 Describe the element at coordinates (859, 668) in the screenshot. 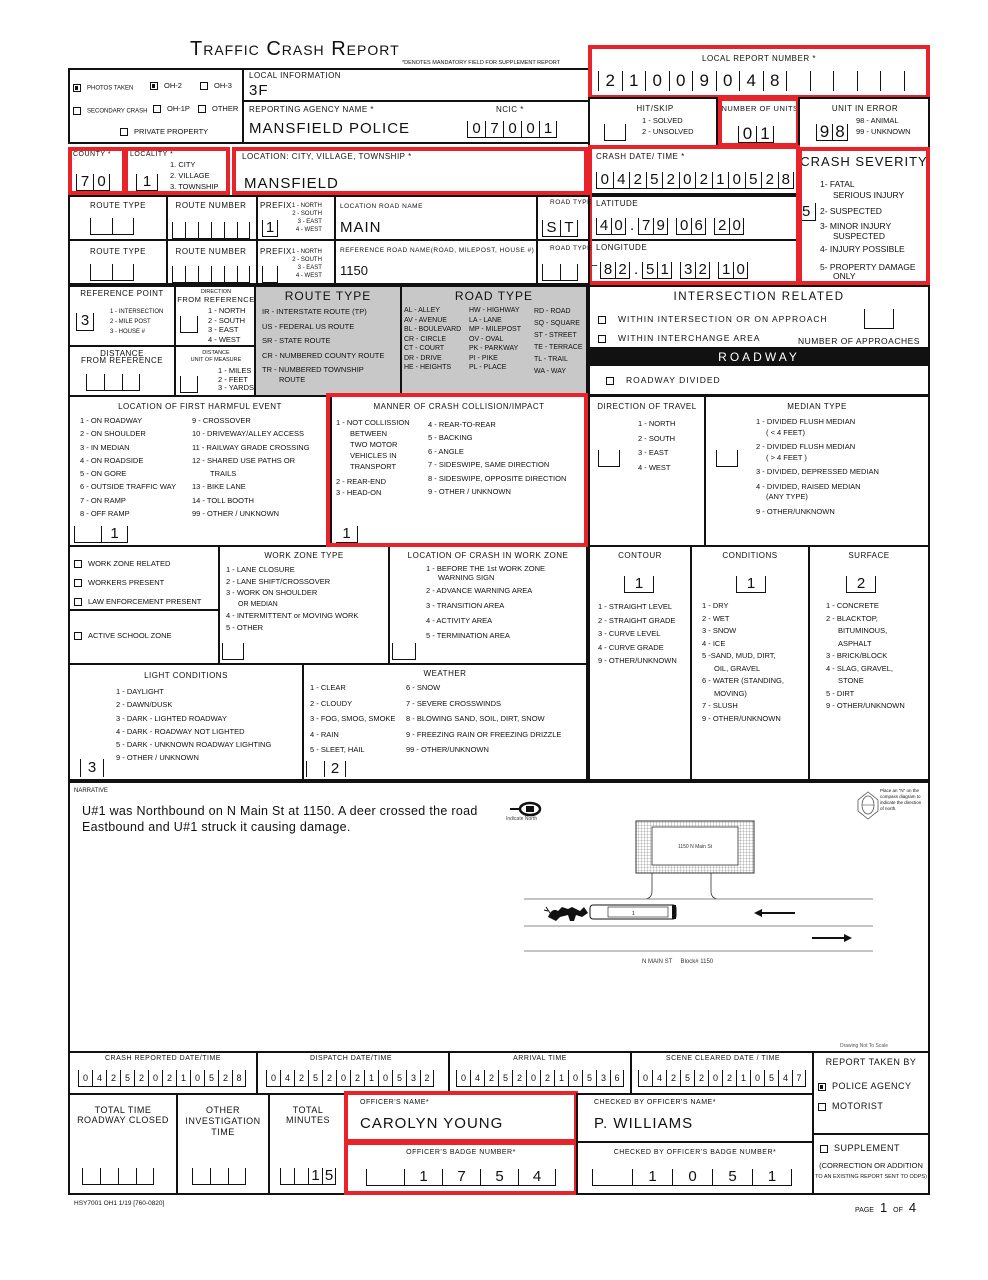

I see `option-item: 4 - SLAG, GRAVEL,` at that location.